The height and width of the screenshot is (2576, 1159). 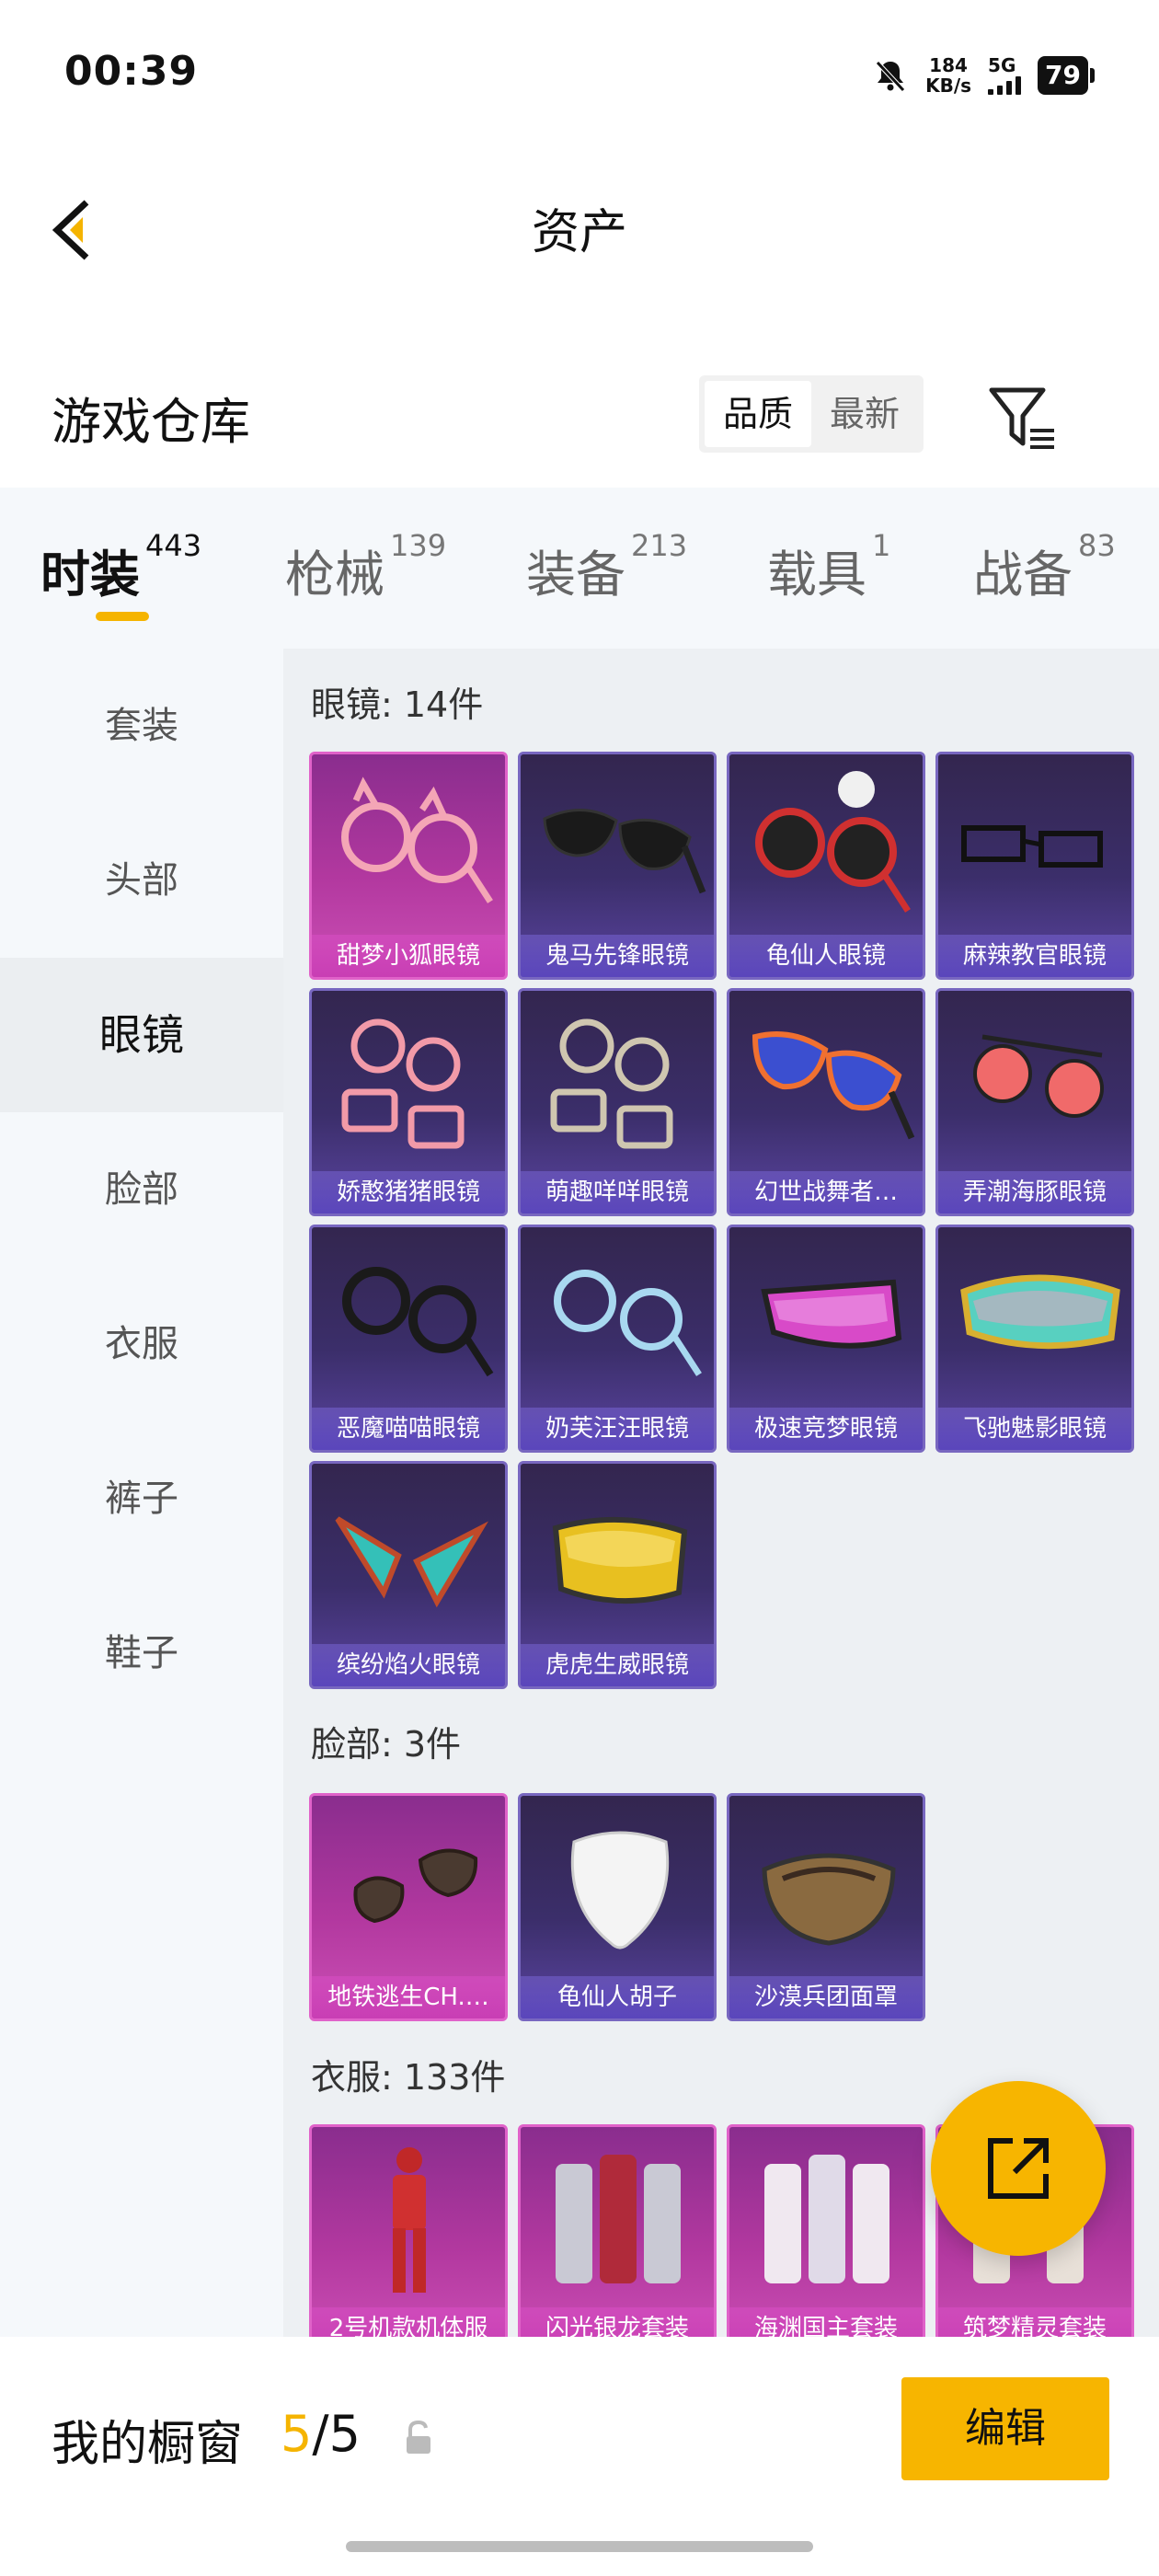 What do you see at coordinates (890, 76) in the screenshot?
I see `mute-bell-icon` at bounding box center [890, 76].